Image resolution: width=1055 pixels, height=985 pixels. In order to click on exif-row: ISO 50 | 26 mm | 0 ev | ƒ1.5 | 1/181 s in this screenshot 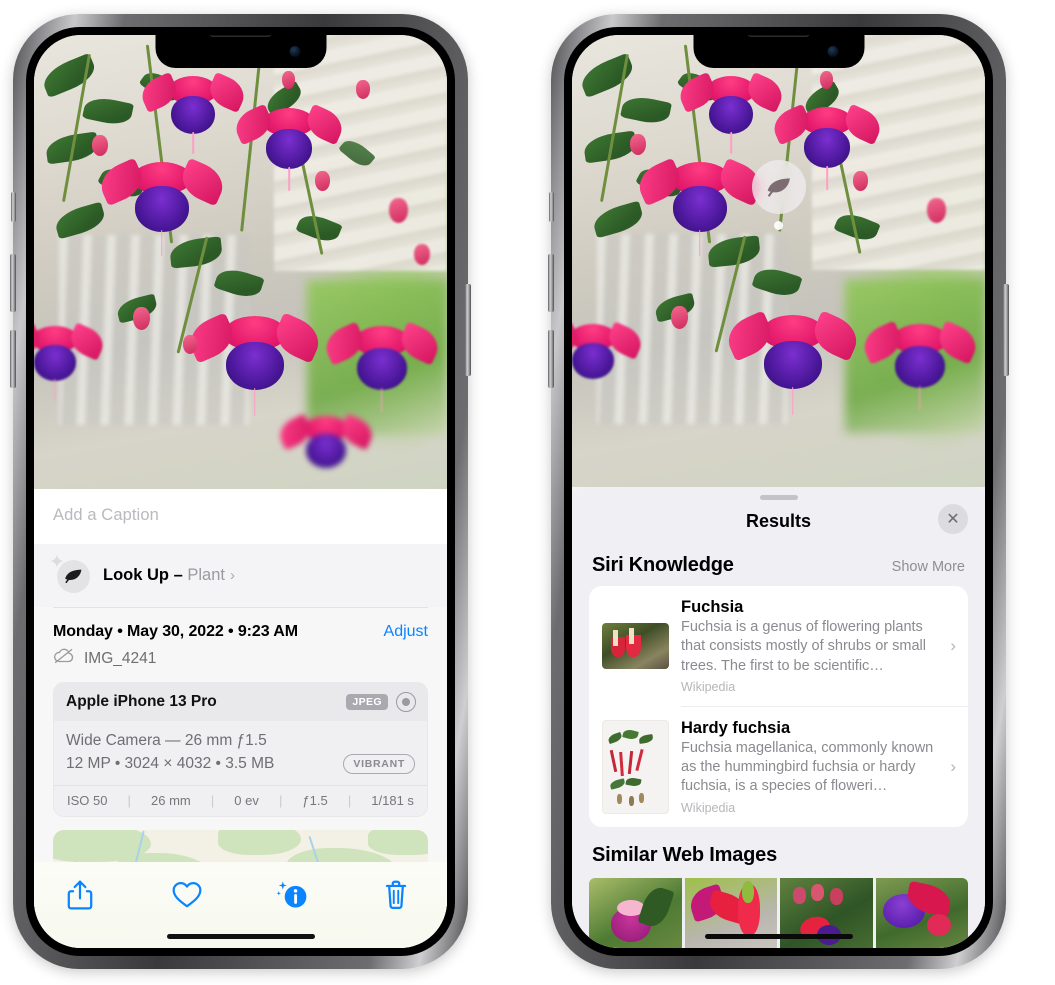, I will do `click(240, 800)`.